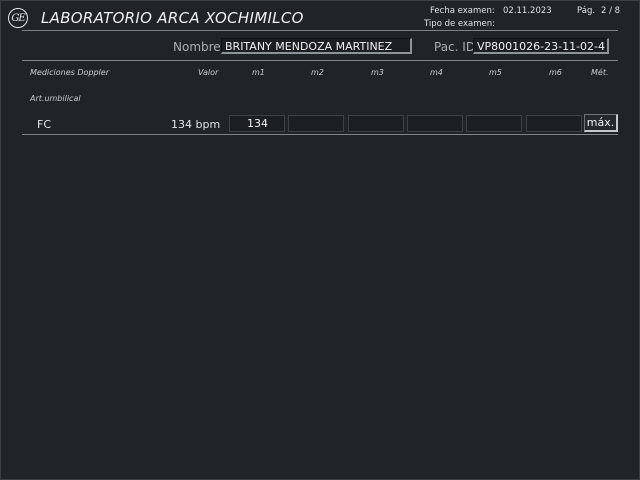 Image resolution: width=640 pixels, height=480 pixels. Describe the element at coordinates (376, 123) in the screenshot. I see `measurement-m3-cell` at that location.